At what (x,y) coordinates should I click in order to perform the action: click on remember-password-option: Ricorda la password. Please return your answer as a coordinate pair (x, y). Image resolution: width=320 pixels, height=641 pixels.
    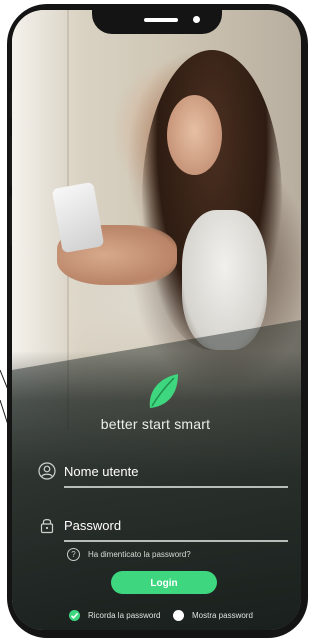
    Looking at the image, I should click on (114, 615).